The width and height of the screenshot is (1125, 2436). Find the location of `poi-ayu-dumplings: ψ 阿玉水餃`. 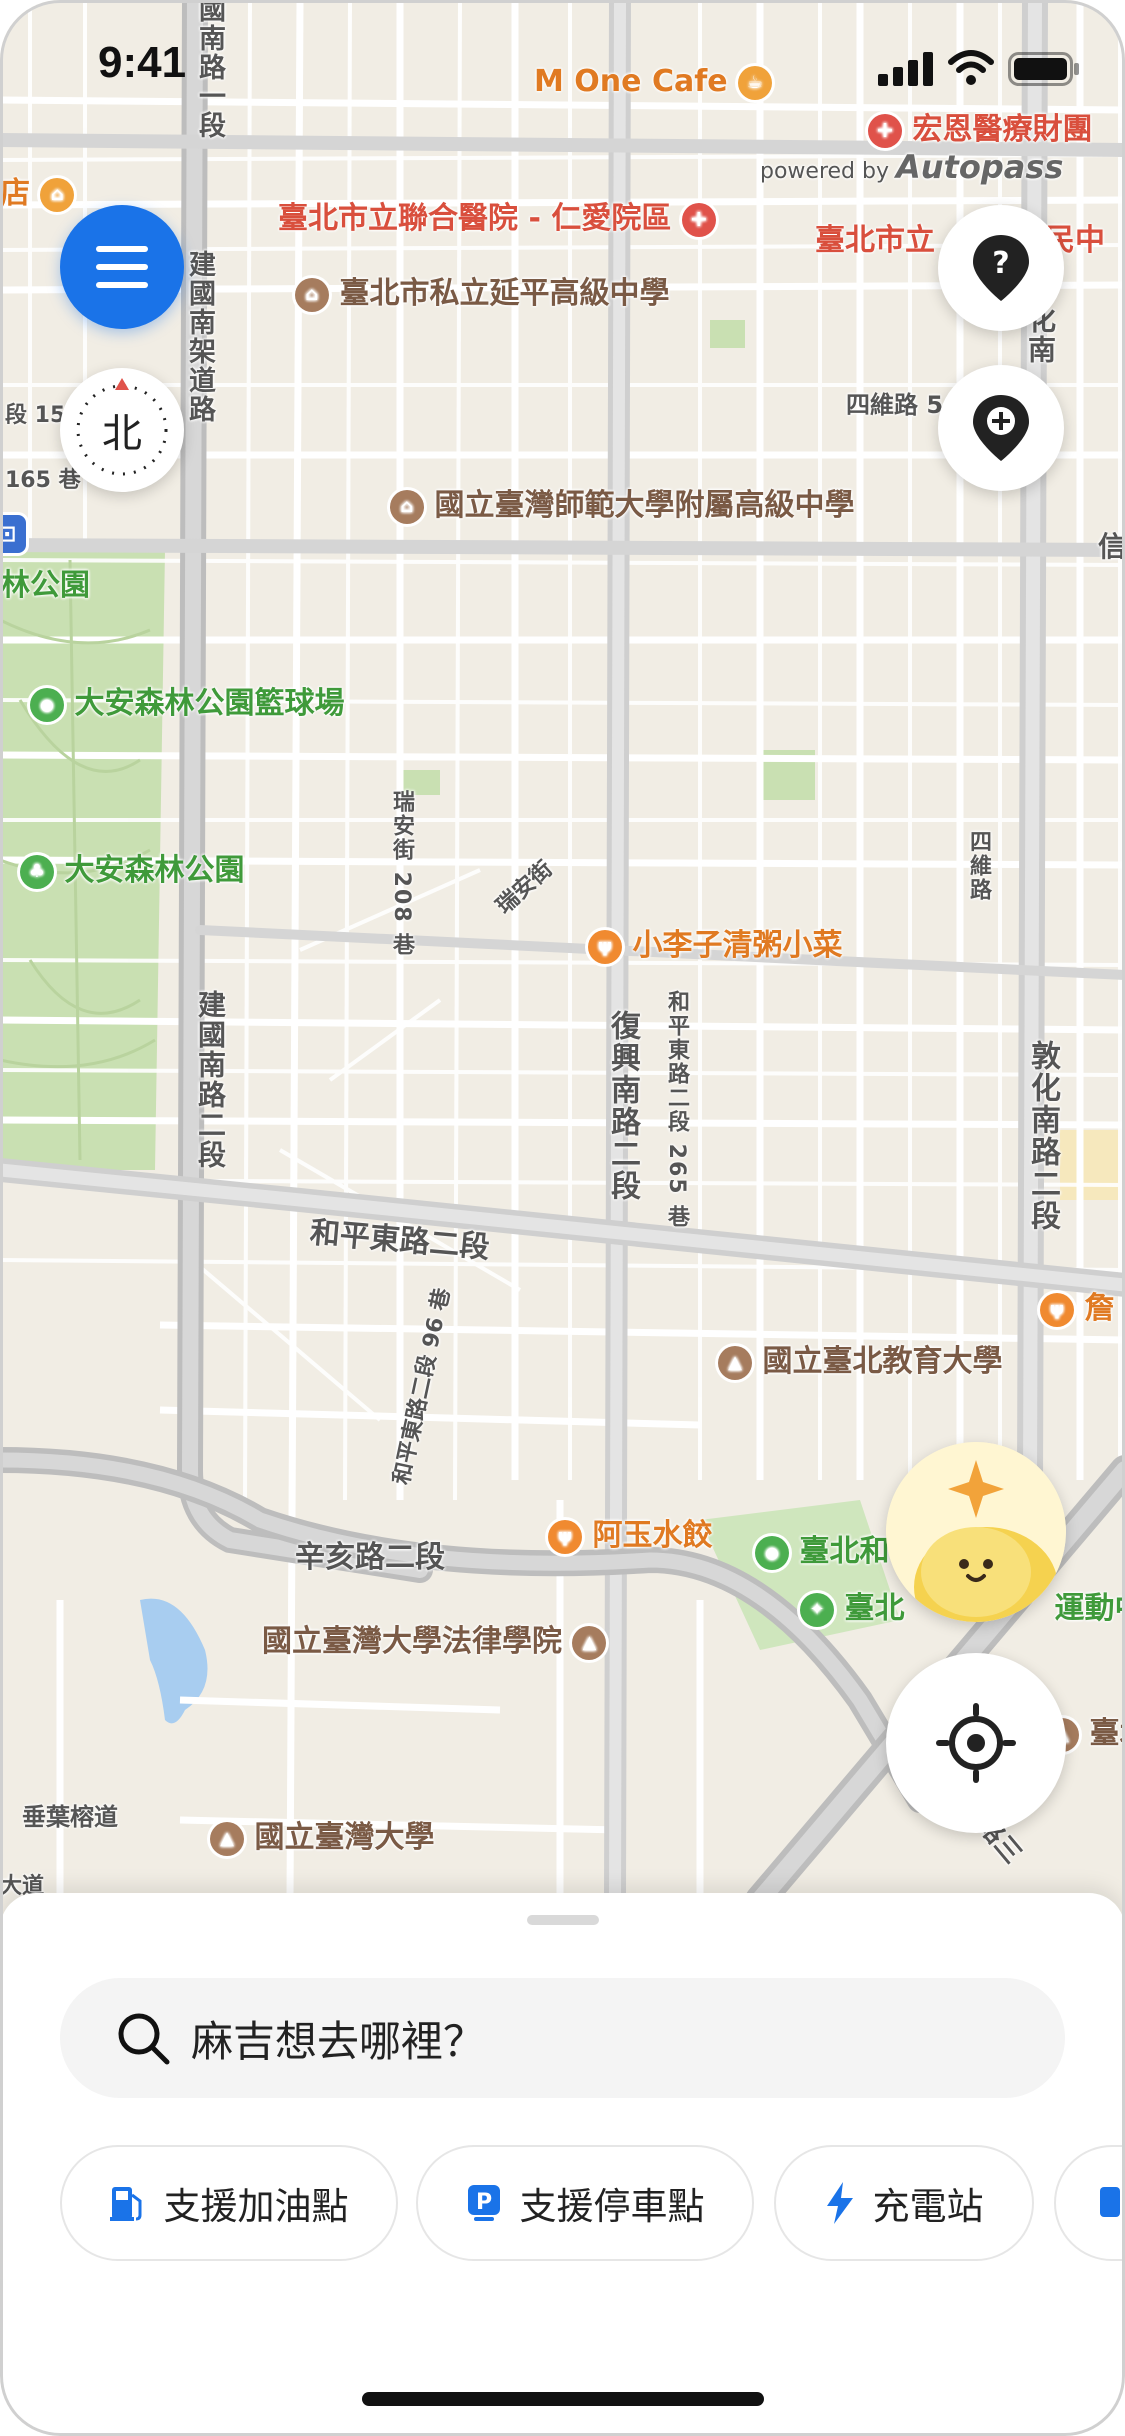

poi-ayu-dumplings: ψ 阿玉水餃 is located at coordinates (630, 1532).